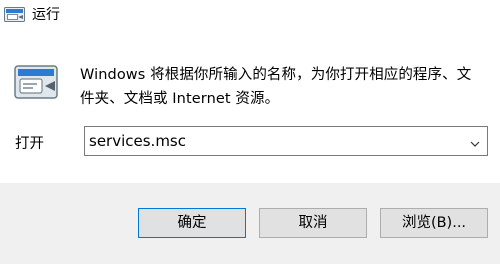 This screenshot has width=500, height=264. What do you see at coordinates (250, 16) in the screenshot?
I see `title-bar: 运行` at bounding box center [250, 16].